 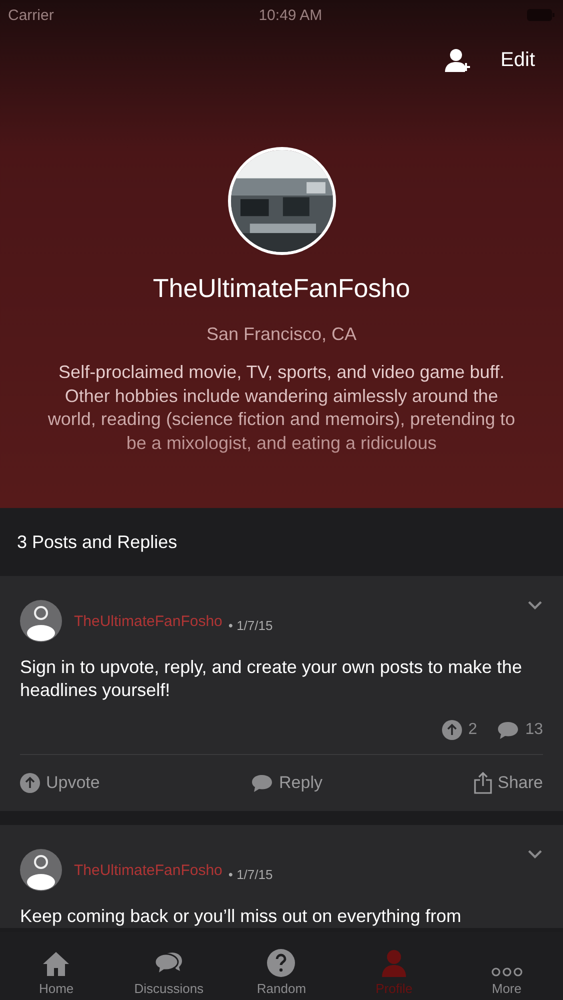 I want to click on share-button: Share, so click(x=508, y=783).